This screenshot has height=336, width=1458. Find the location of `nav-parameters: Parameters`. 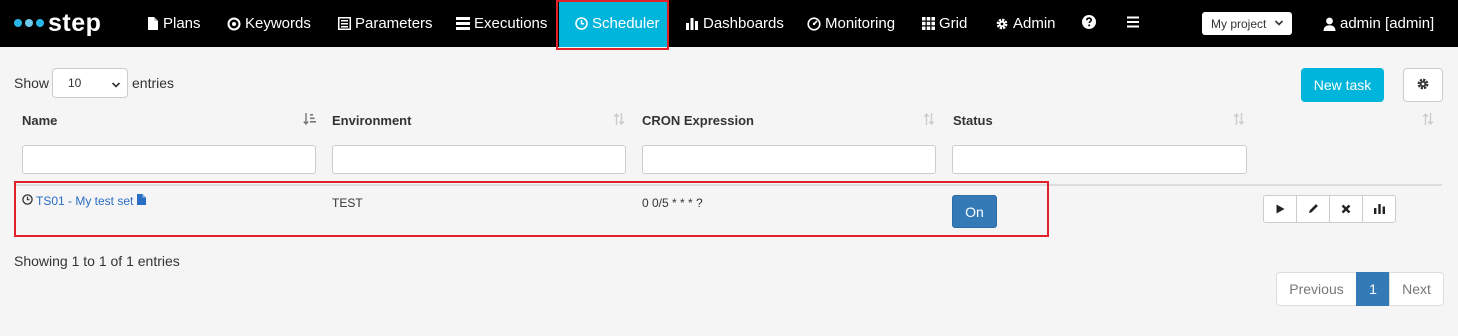

nav-parameters: Parameters is located at coordinates (385, 23).